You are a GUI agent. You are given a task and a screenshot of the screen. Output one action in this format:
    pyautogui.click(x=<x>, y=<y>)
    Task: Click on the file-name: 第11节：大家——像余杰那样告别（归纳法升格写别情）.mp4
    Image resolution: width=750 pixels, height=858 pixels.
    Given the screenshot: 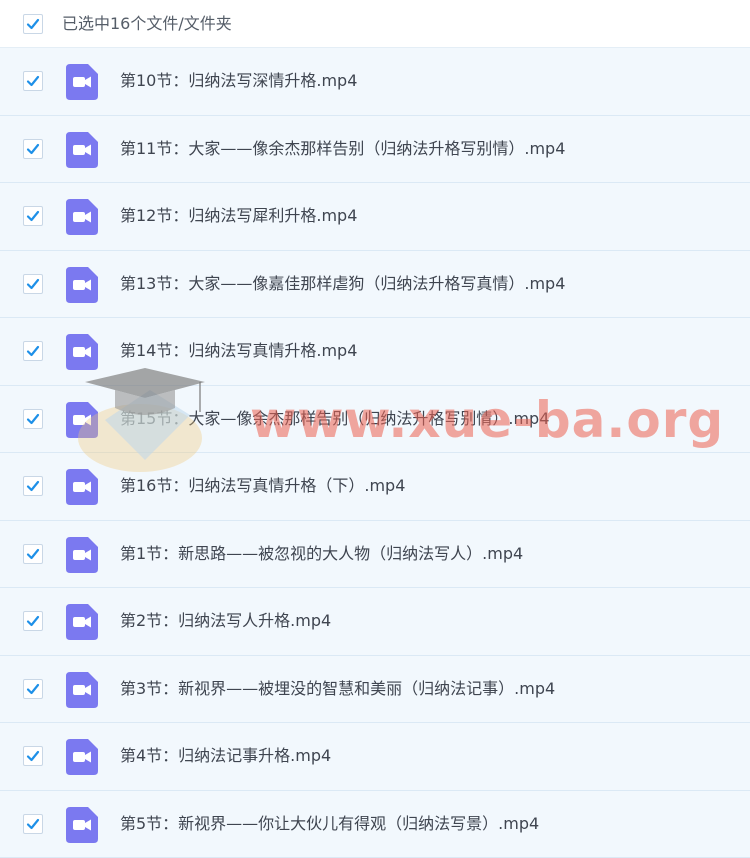 What is the action you would take?
    pyautogui.click(x=342, y=149)
    